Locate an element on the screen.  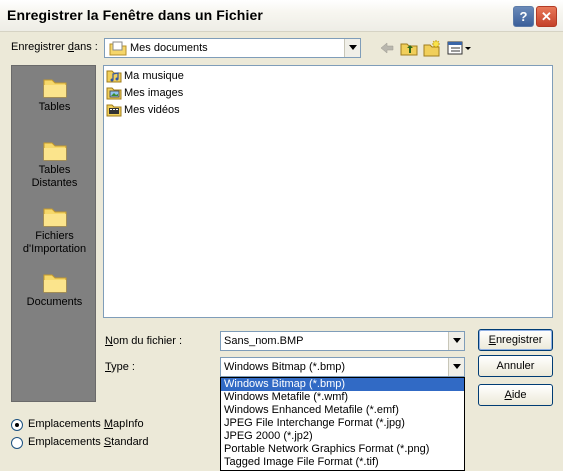
music-folder-icon is located at coordinates (114, 76).